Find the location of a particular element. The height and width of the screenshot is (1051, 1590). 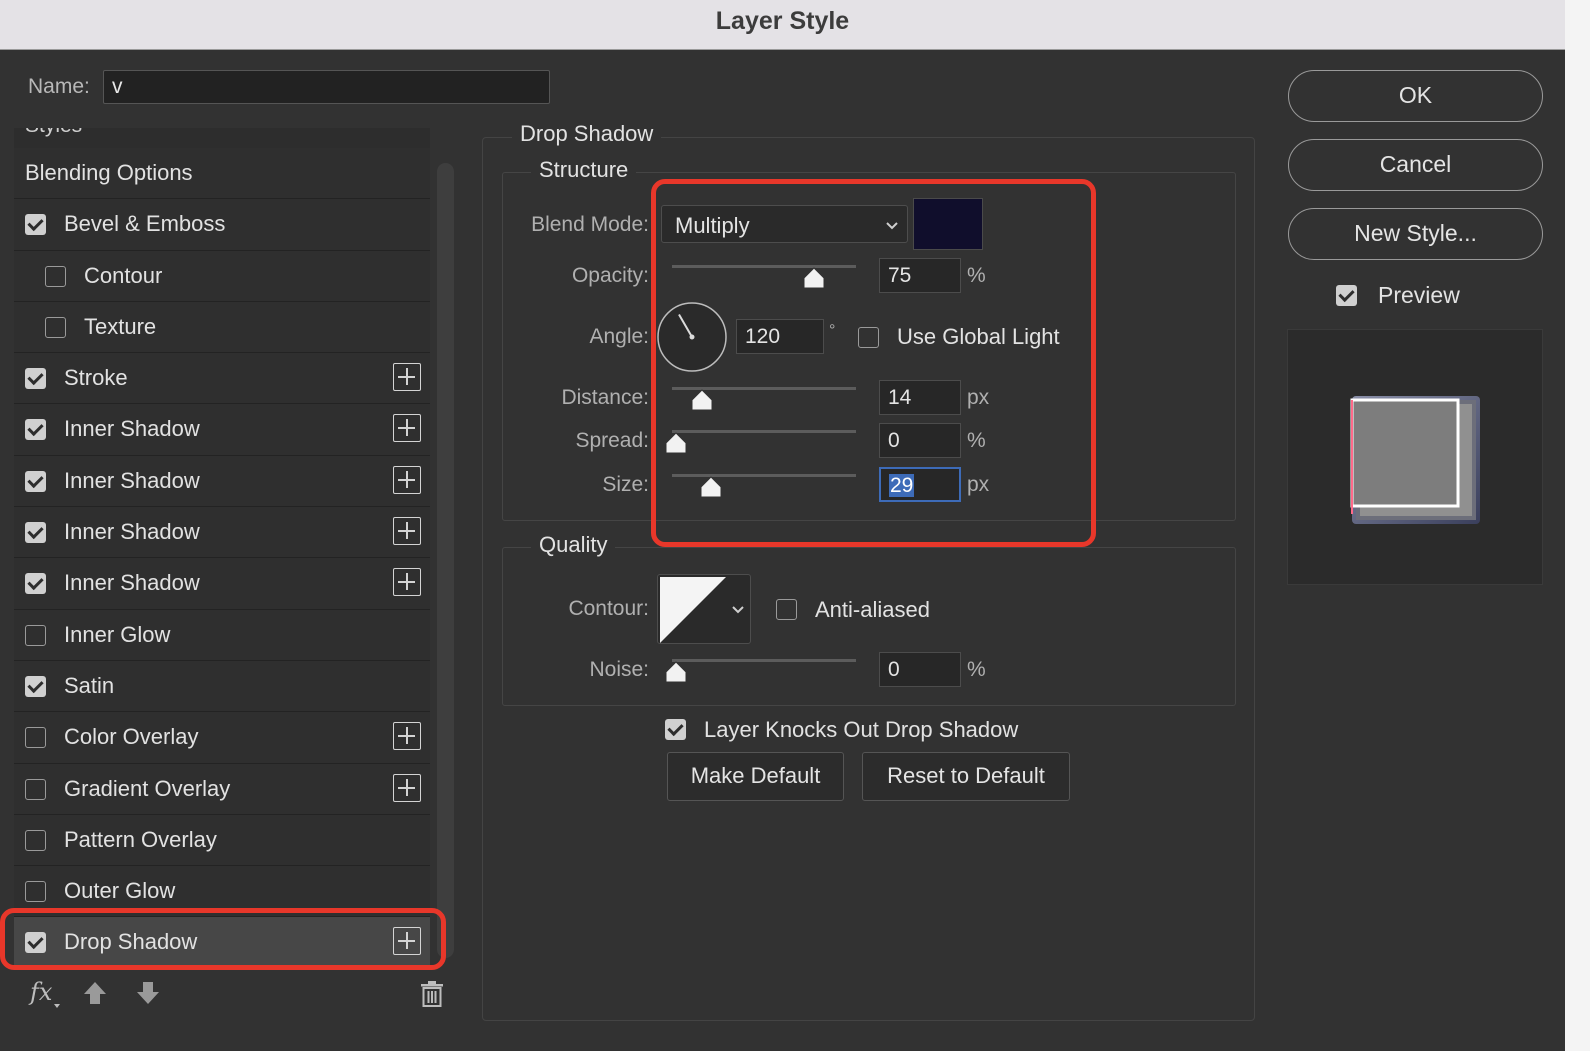

contour-picker is located at coordinates (704, 609).